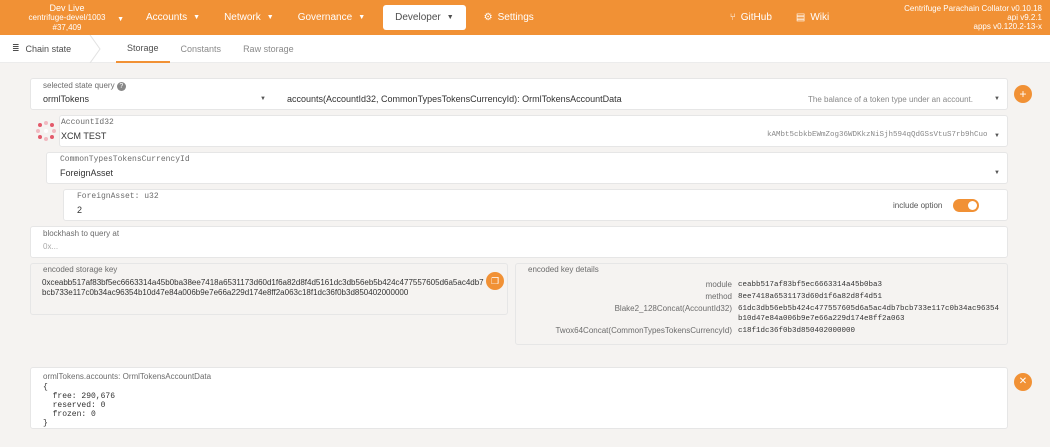  What do you see at coordinates (718, 296) in the screenshot?
I see `detail-key: method` at bounding box center [718, 296].